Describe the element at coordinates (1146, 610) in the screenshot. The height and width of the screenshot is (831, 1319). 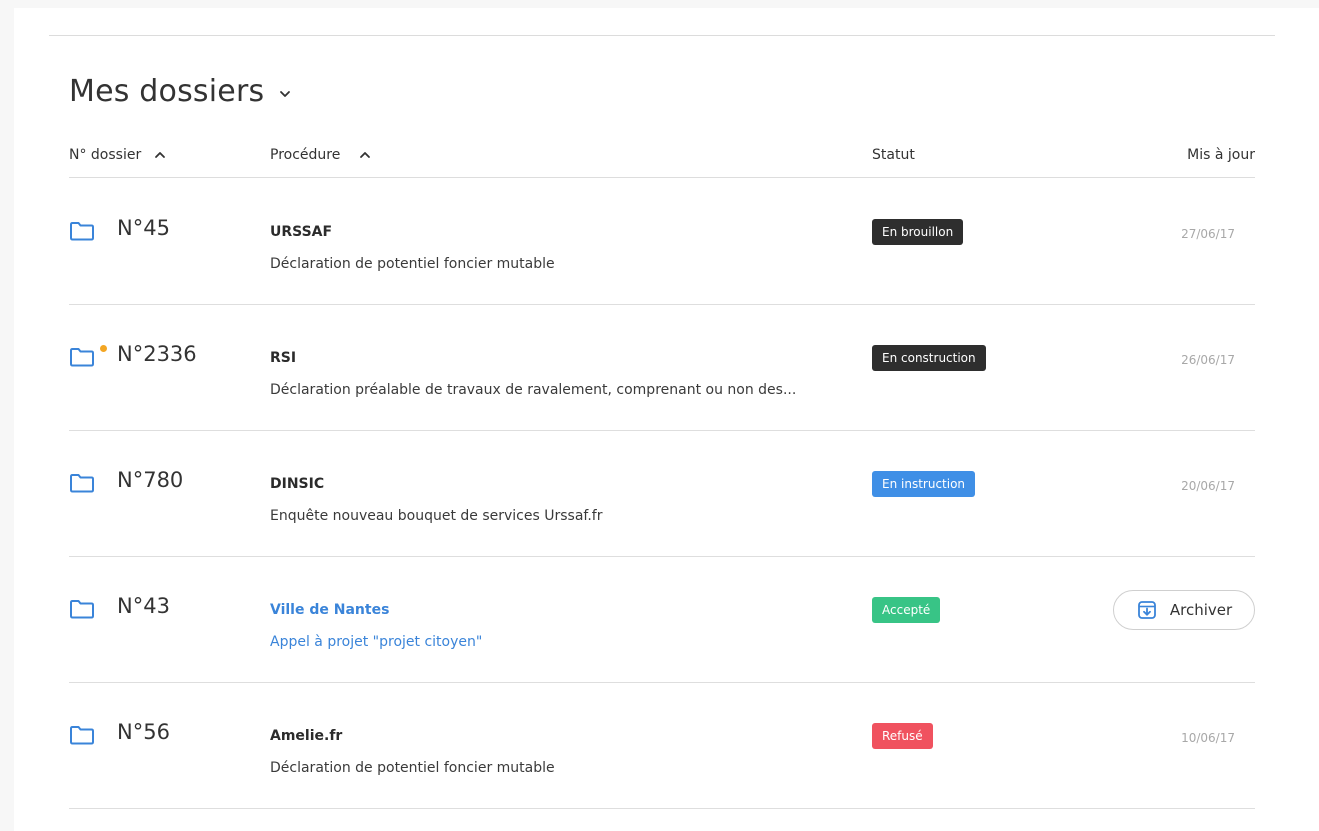
I see `archive-icon` at that location.